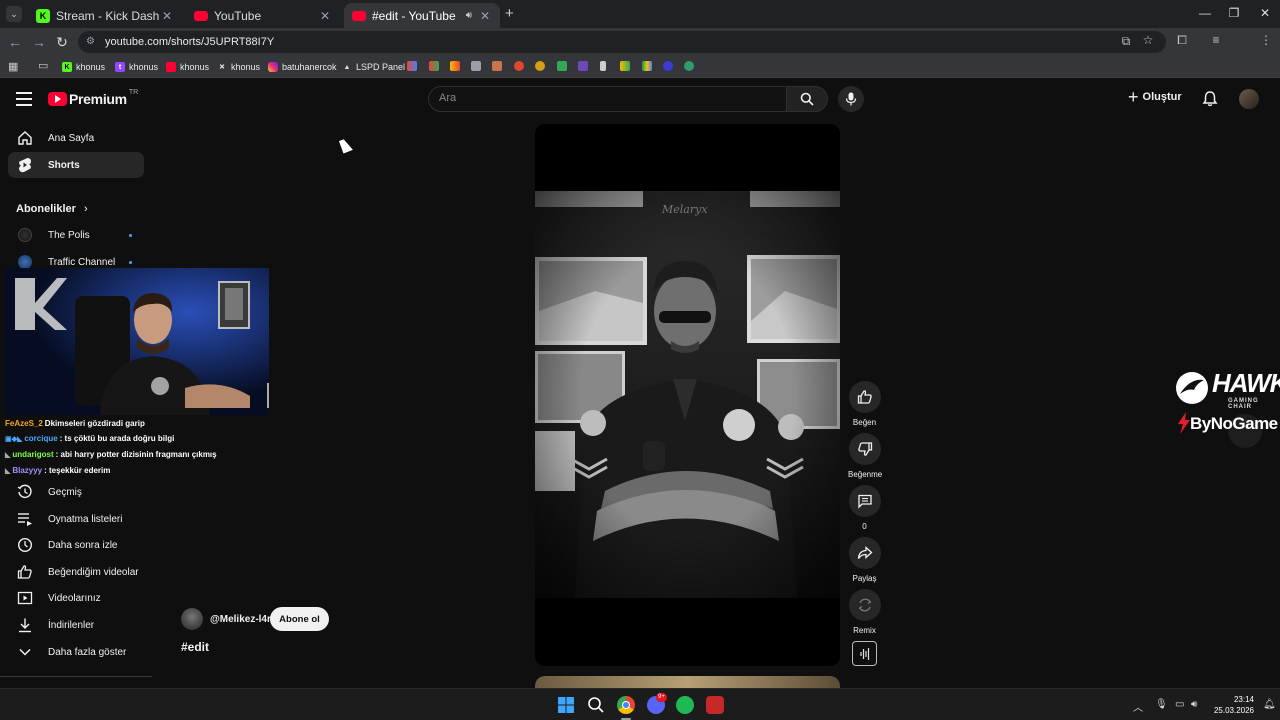  What do you see at coordinates (76, 545) in the screenshot?
I see `sidebar-item-watch-later: Daha sonra izle` at bounding box center [76, 545].